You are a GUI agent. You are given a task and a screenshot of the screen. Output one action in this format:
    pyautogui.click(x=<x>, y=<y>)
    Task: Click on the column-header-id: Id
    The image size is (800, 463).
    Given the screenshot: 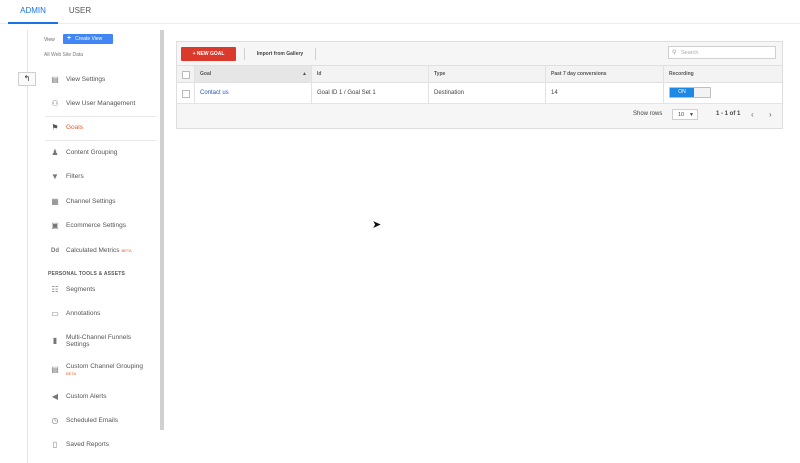 What is the action you would take?
    pyautogui.click(x=372, y=74)
    